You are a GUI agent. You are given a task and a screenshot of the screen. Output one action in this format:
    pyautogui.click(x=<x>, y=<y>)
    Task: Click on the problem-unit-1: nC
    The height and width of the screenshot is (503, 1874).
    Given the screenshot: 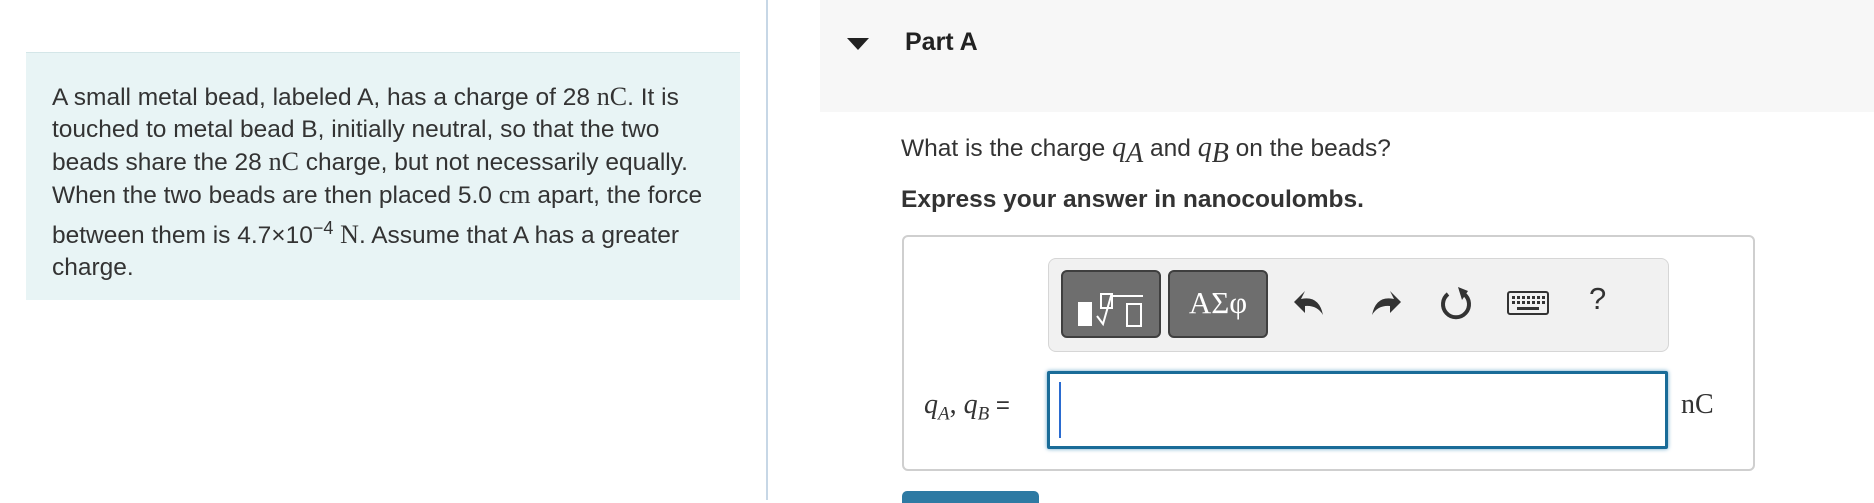 What is the action you would take?
    pyautogui.click(x=612, y=96)
    